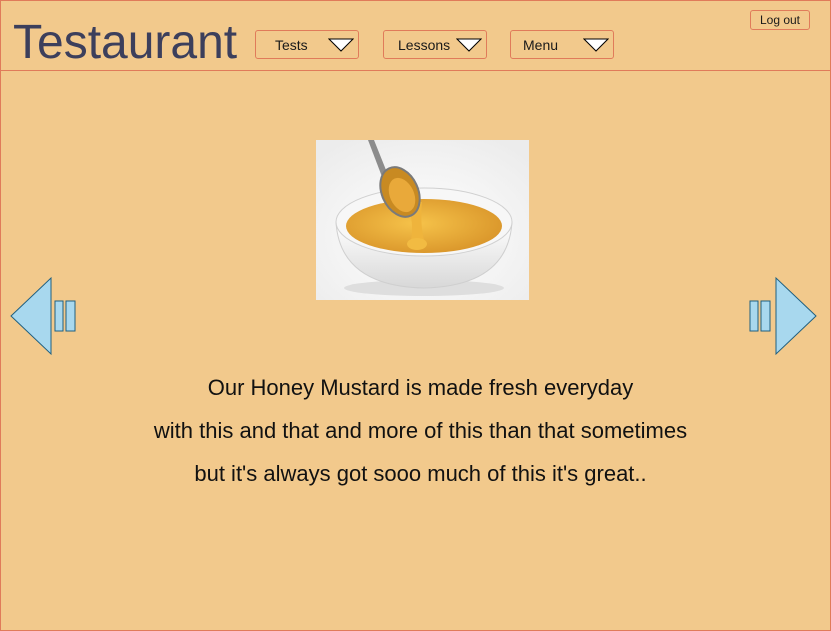 The width and height of the screenshot is (831, 631). I want to click on lessons-dropdown-label: Lessons, so click(424, 45).